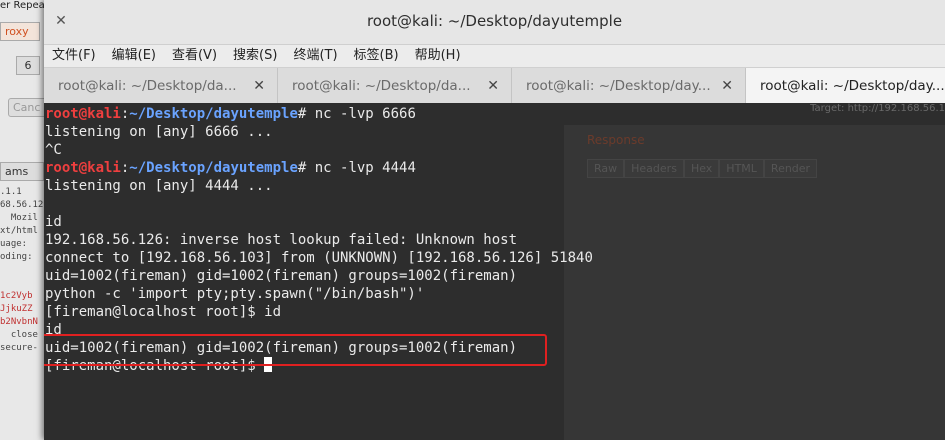 Image resolution: width=945 pixels, height=440 pixels. I want to click on ghost-target-text: Target: http://192.168.56.1, so click(877, 108).